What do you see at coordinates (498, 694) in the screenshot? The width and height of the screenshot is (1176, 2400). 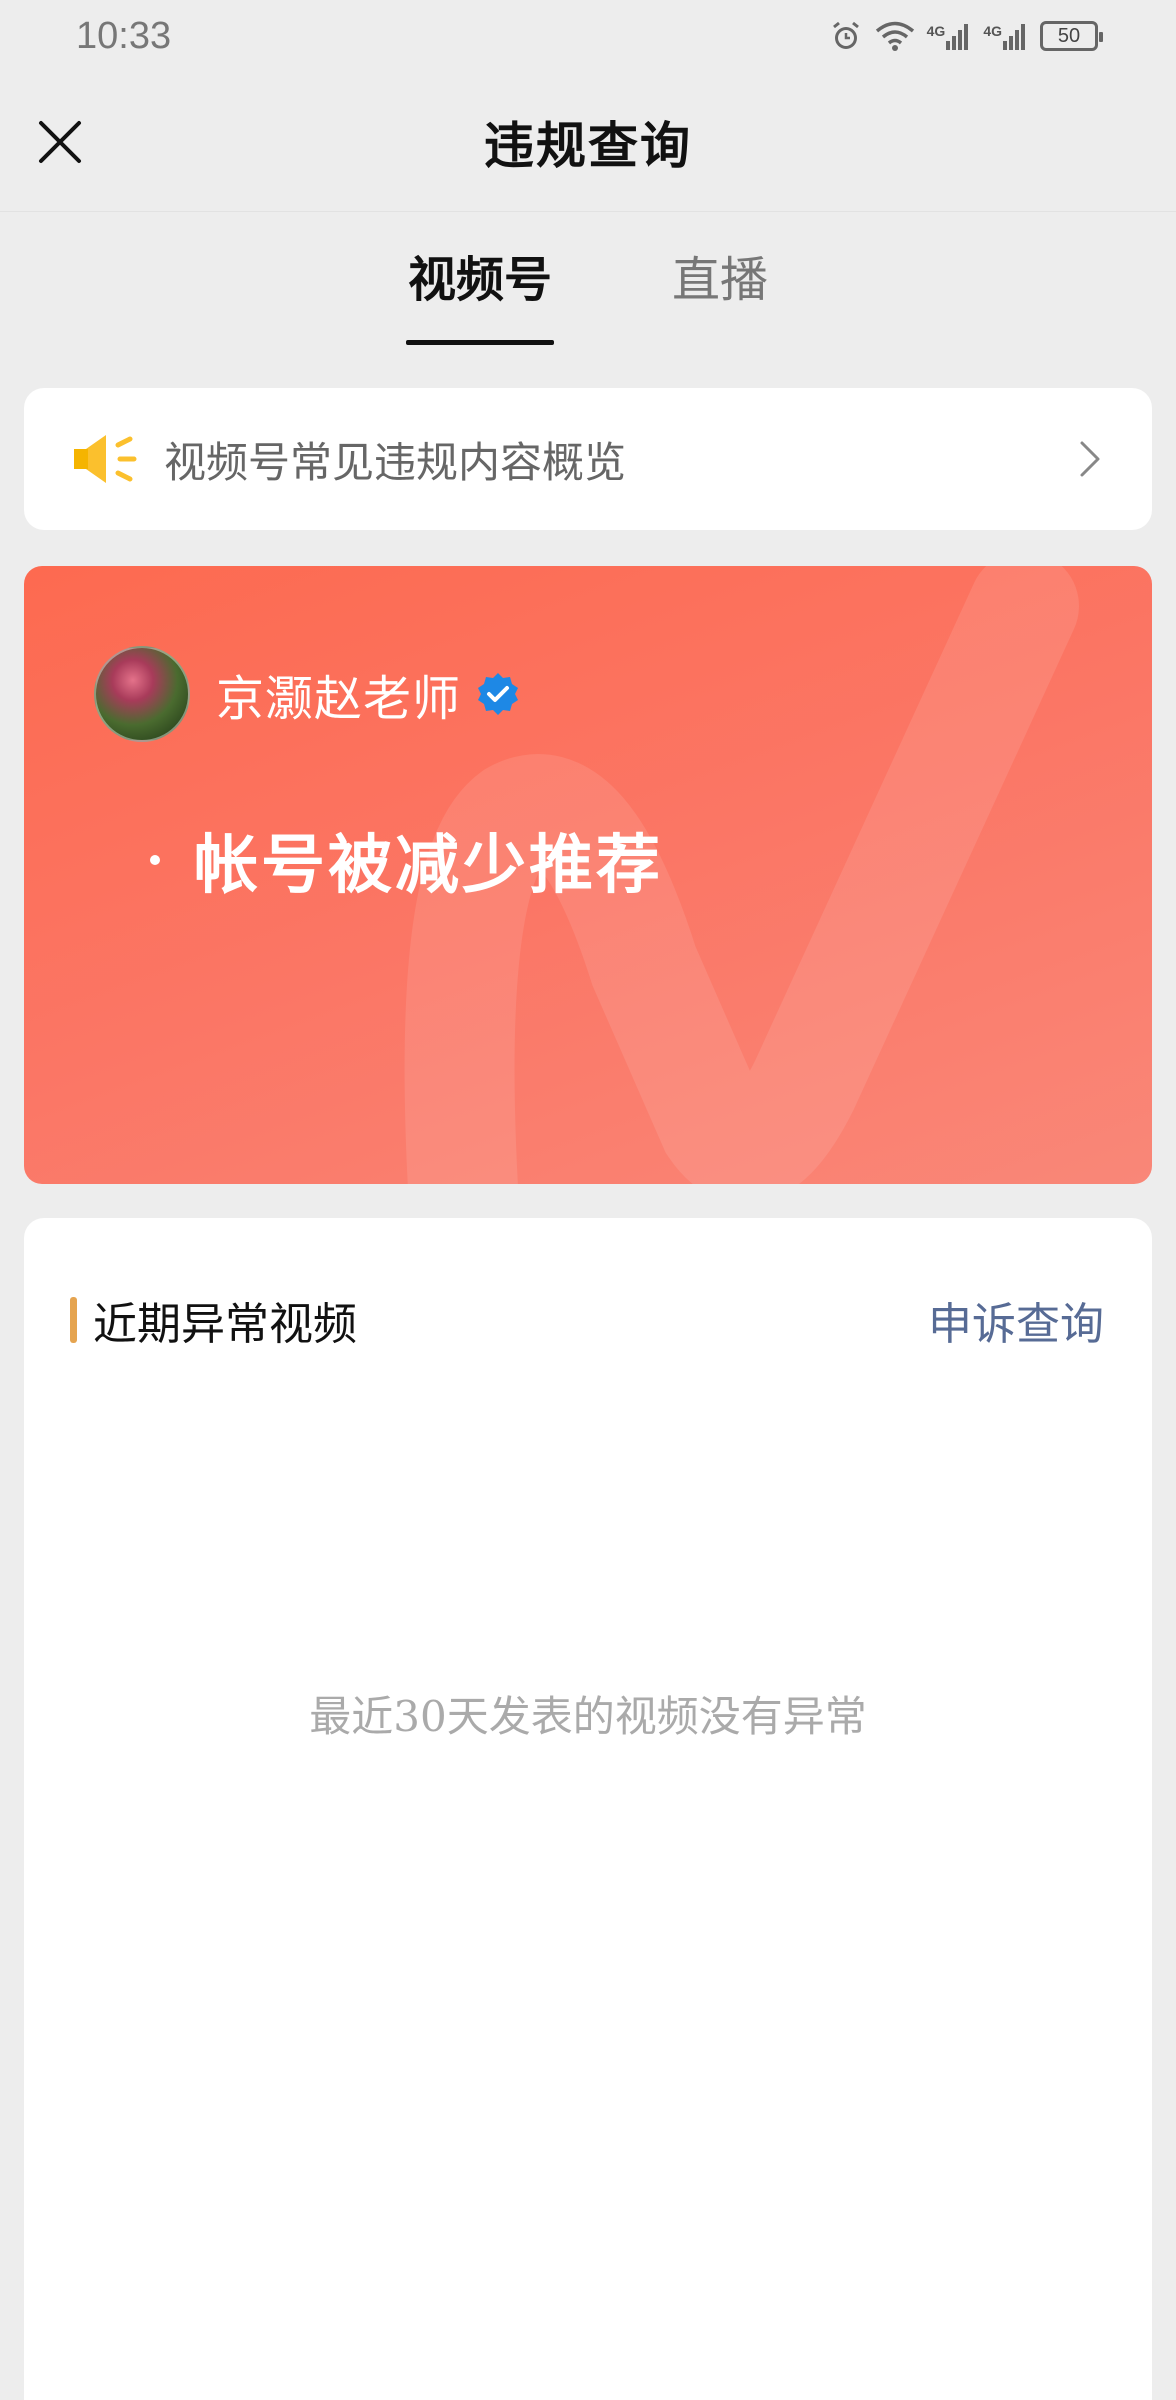 I see `verified-badge-icon` at bounding box center [498, 694].